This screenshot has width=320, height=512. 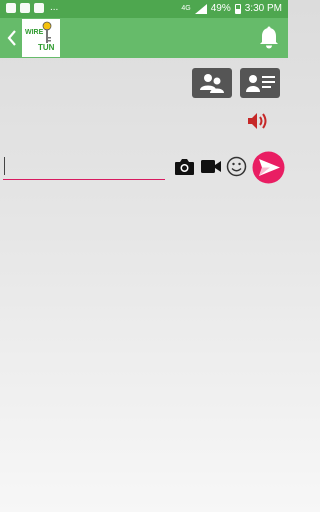 I want to click on speaker-icon, so click(x=258, y=121).